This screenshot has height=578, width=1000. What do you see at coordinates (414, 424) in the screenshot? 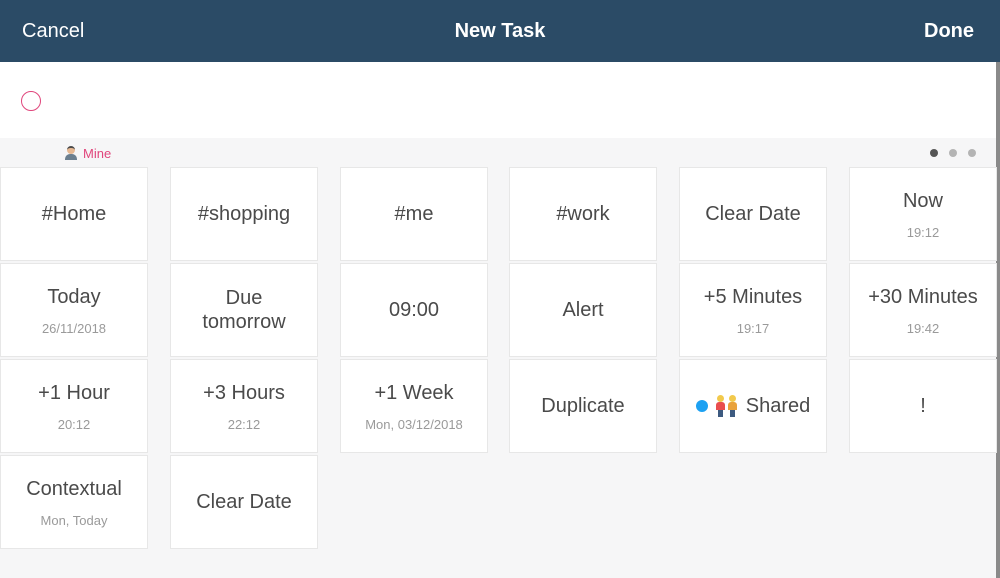
I see `tile-subtitle: Mon, 03/12/2018` at bounding box center [414, 424].